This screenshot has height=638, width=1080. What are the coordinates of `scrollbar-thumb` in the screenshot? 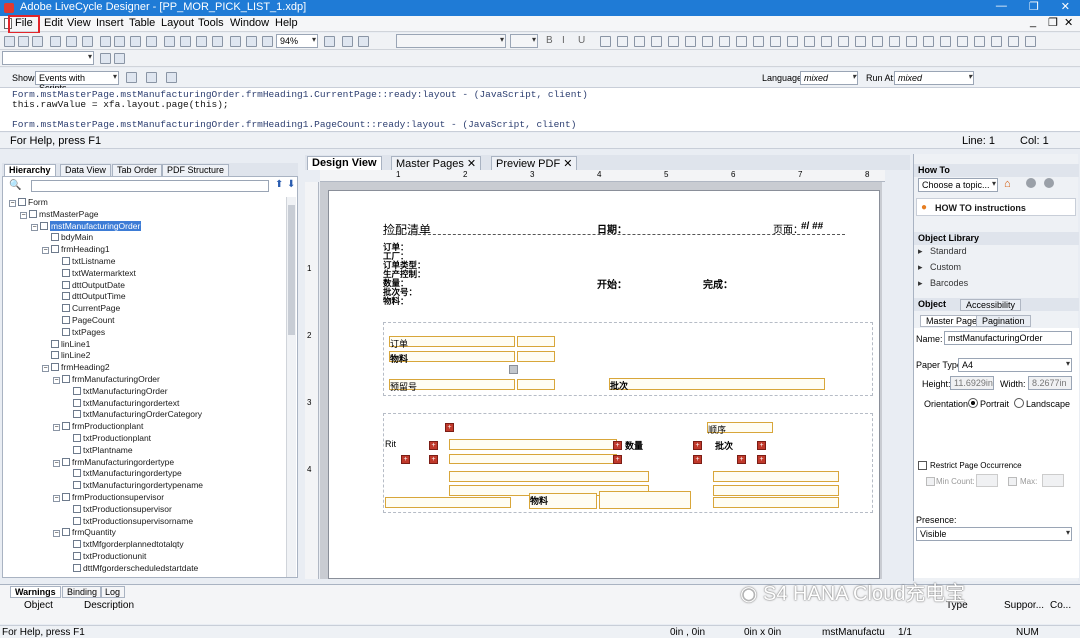 It's located at (291, 270).